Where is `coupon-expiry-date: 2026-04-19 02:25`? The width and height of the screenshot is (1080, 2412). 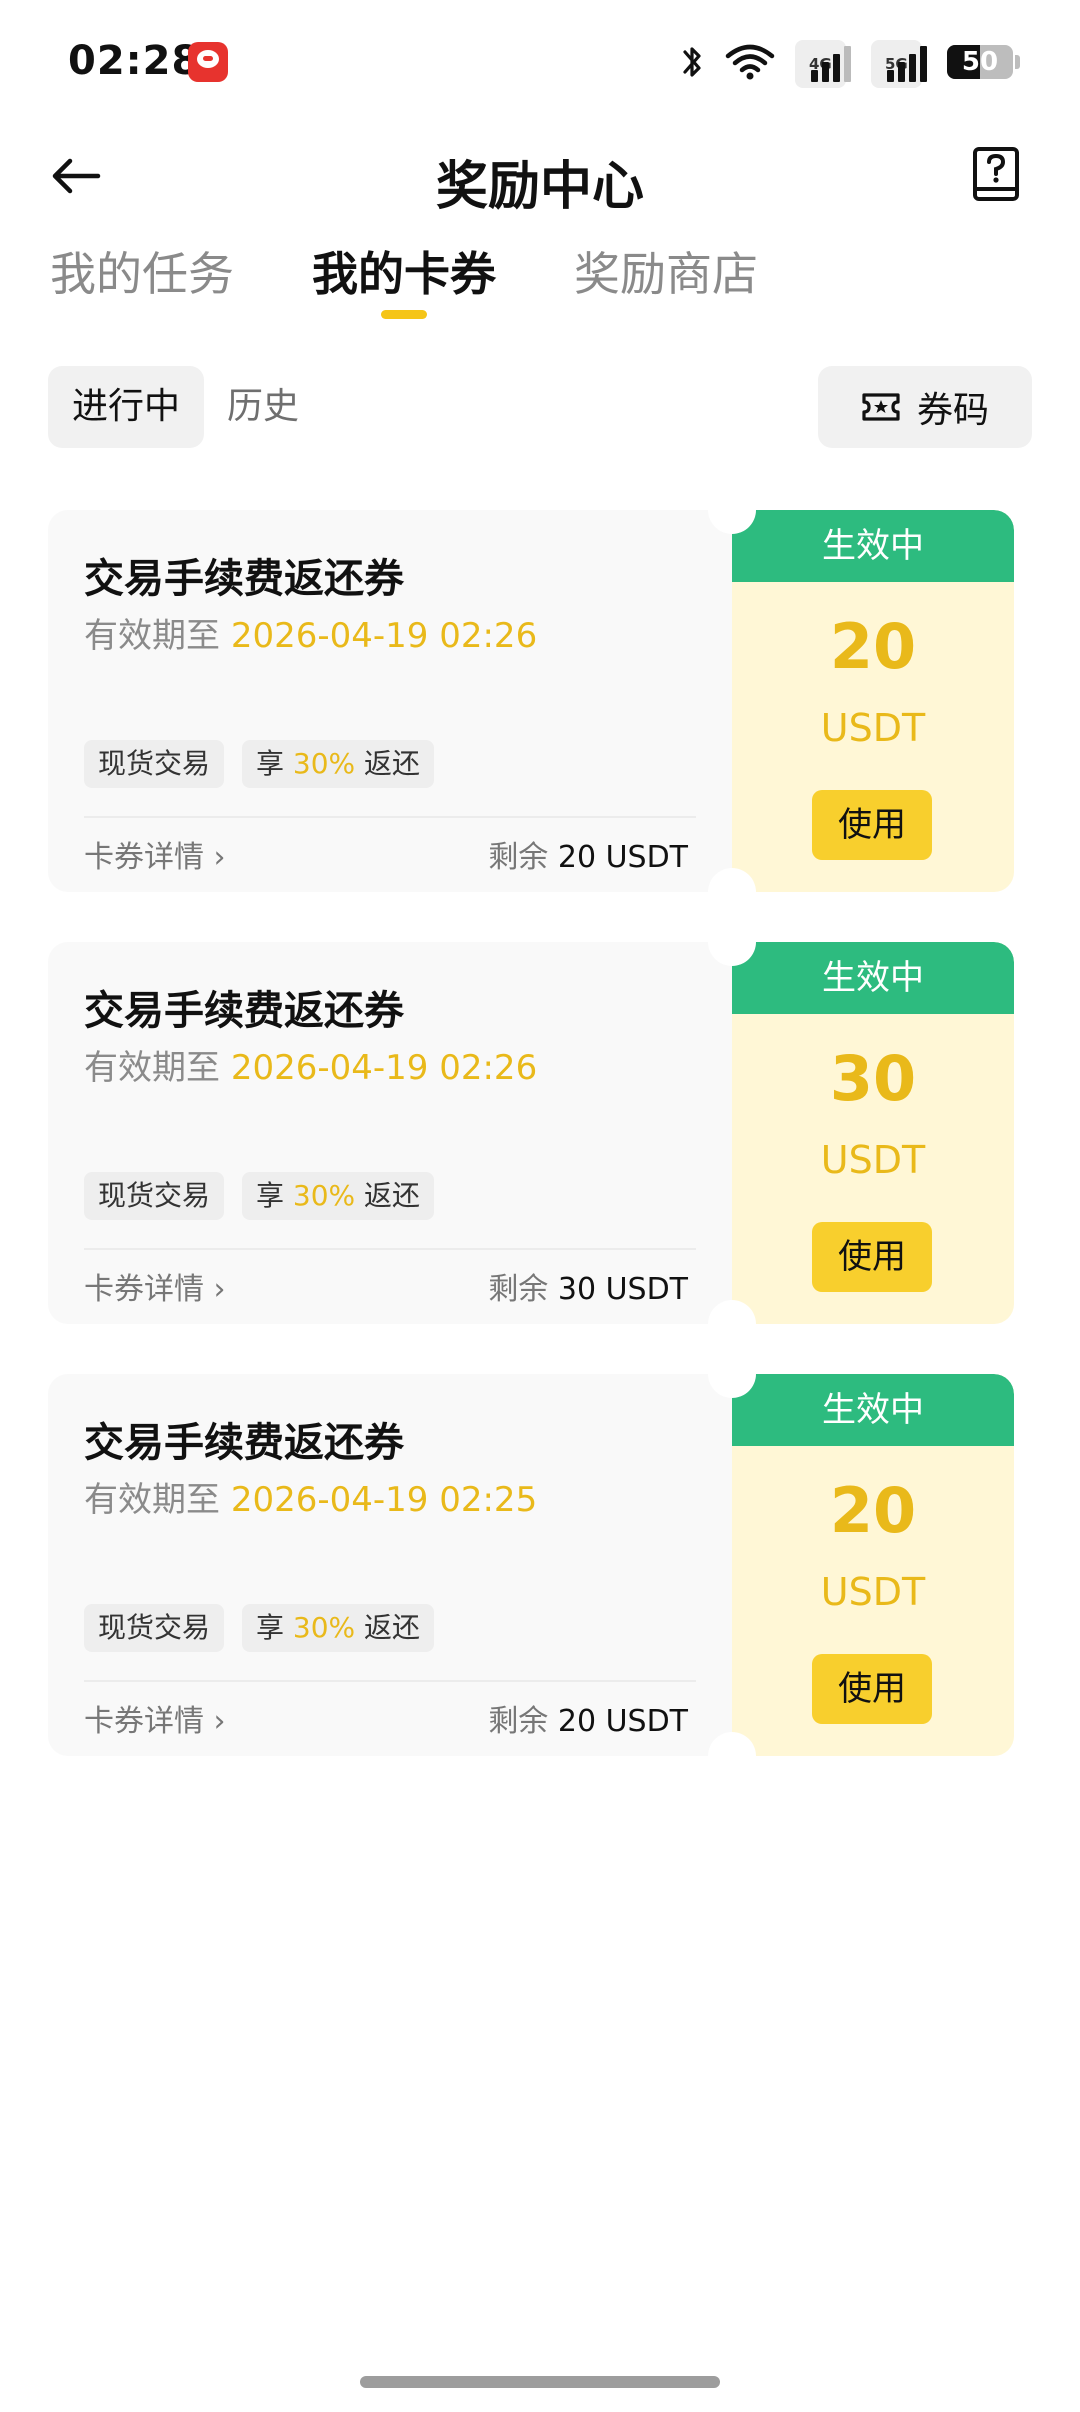
coupon-expiry-date: 2026-04-19 02:25 is located at coordinates (384, 1500).